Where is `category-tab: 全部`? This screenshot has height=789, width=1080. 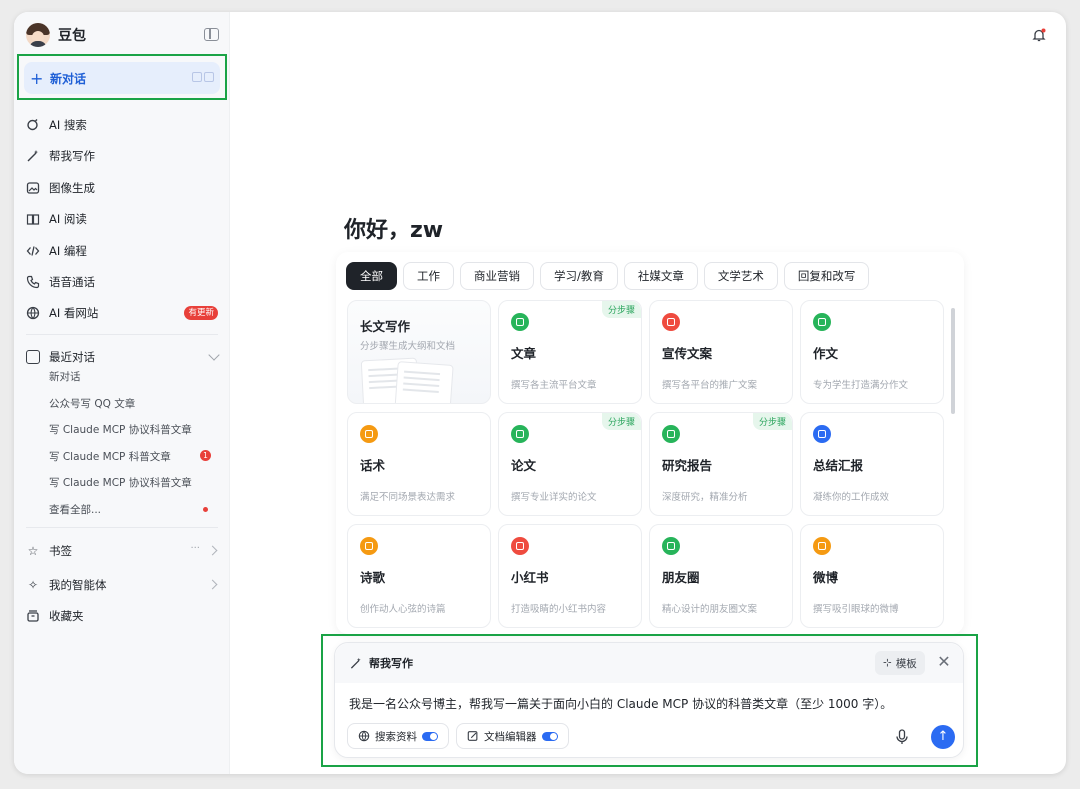 category-tab: 全部 is located at coordinates (371, 276).